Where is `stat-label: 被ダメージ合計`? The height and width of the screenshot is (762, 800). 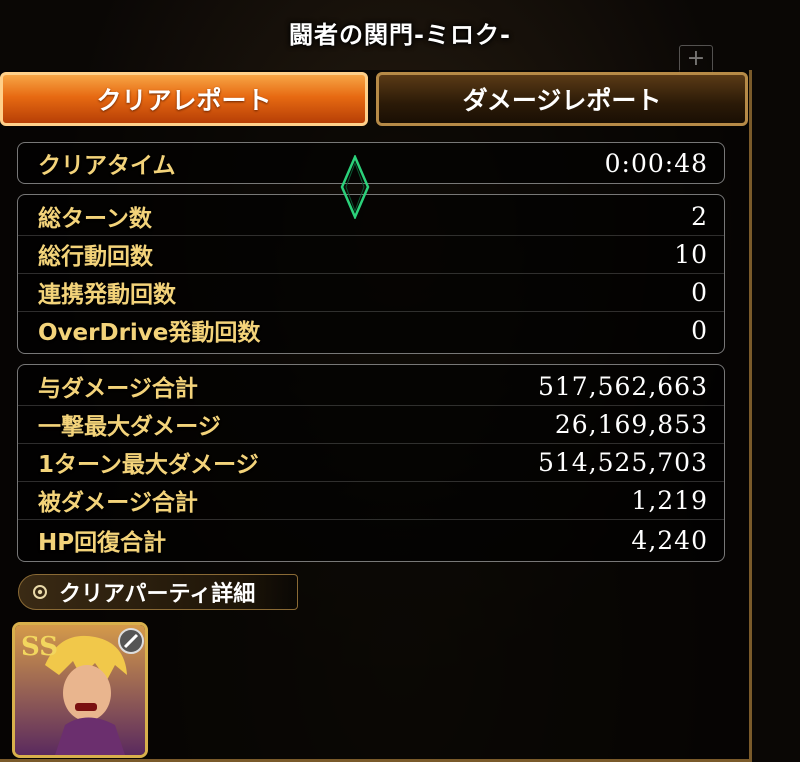
stat-label: 被ダメージ合計 is located at coordinates (118, 503).